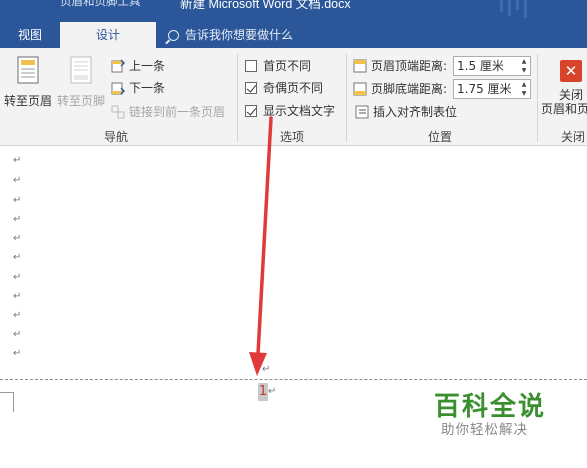 Image resolution: width=587 pixels, height=468 pixels. What do you see at coordinates (147, 66) in the screenshot?
I see `previous-label: 上一条` at bounding box center [147, 66].